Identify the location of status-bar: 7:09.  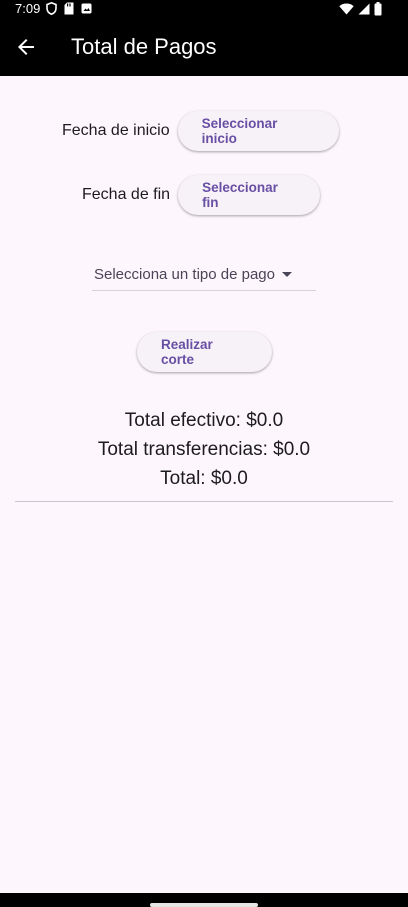
(204, 9).